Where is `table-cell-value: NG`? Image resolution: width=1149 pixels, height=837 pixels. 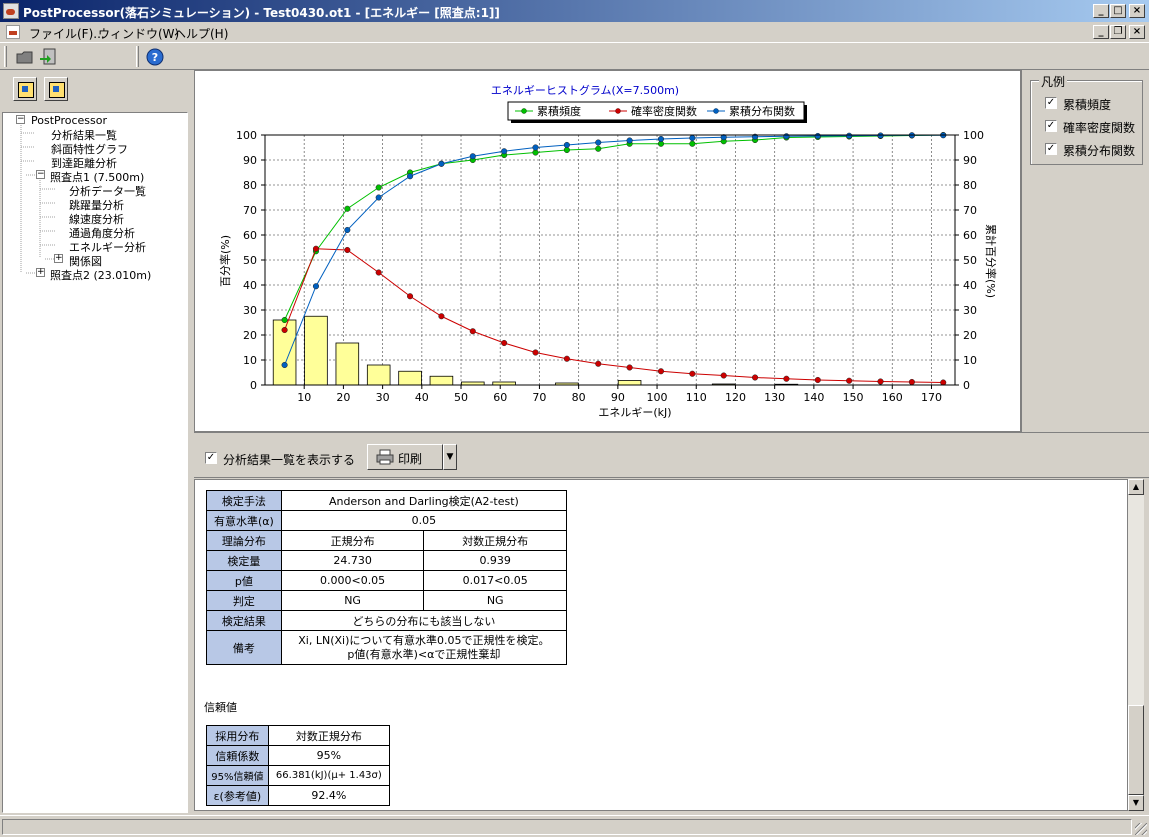
table-cell-value: NG is located at coordinates (495, 600).